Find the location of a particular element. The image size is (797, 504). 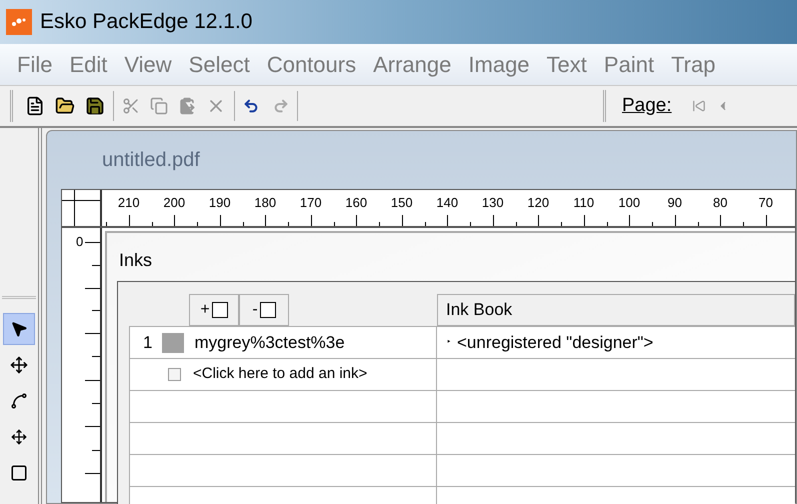

app-logo-icon is located at coordinates (19, 22).